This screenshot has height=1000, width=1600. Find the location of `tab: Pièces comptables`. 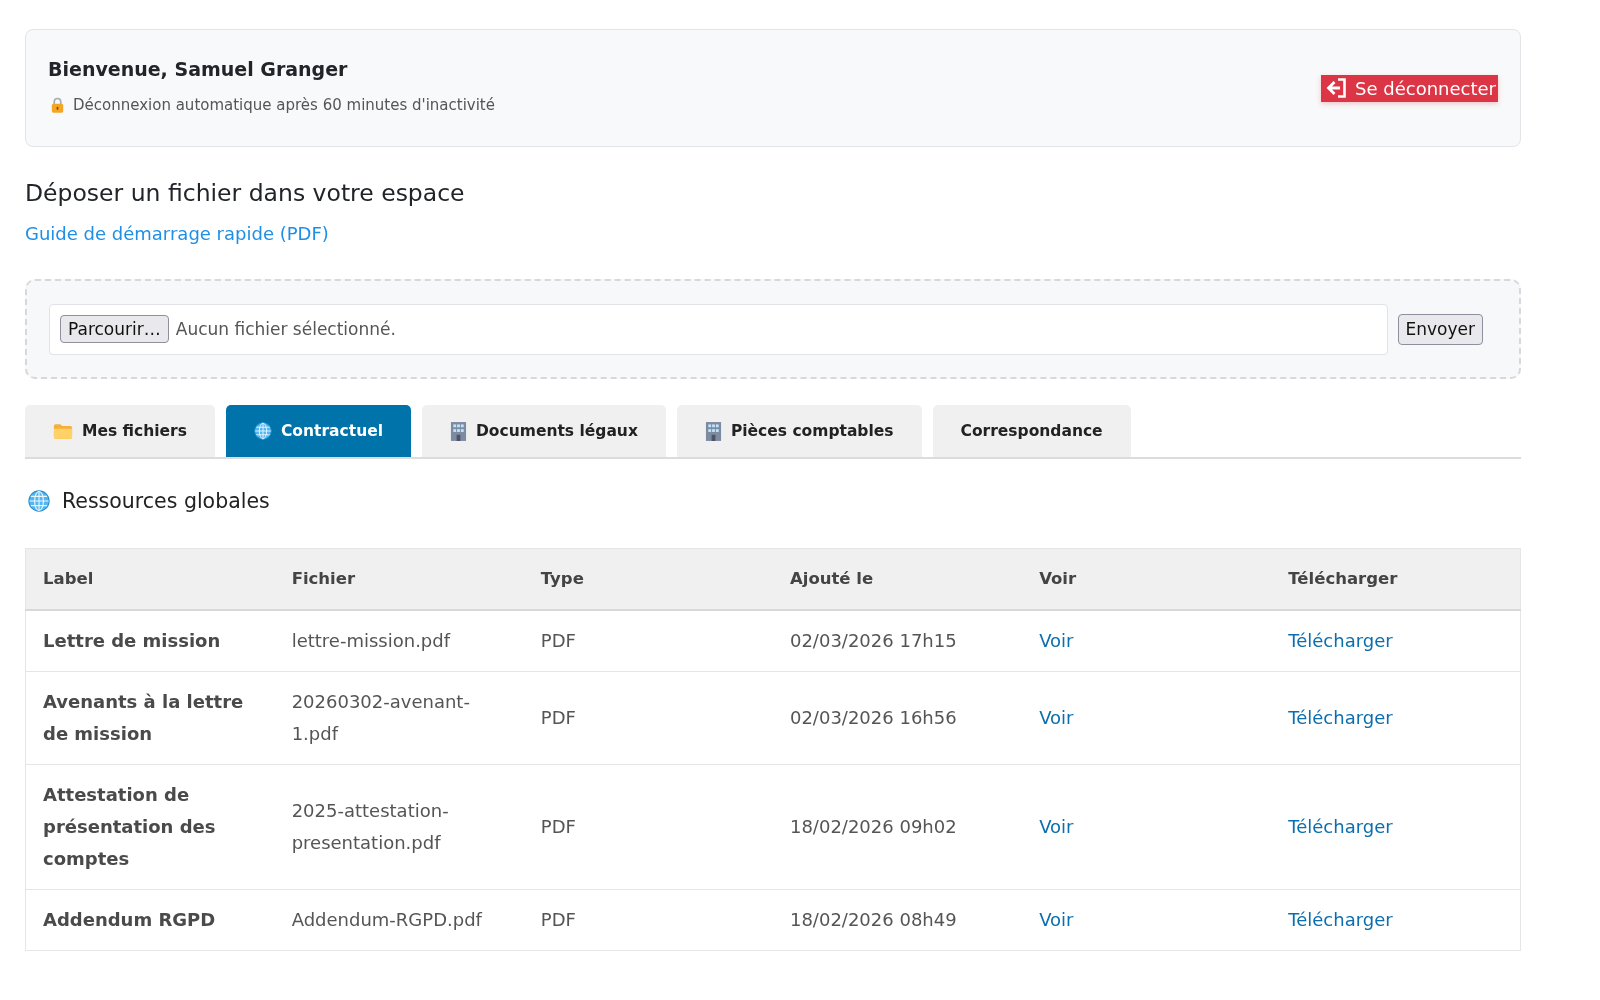

tab: Pièces comptables is located at coordinates (799, 431).